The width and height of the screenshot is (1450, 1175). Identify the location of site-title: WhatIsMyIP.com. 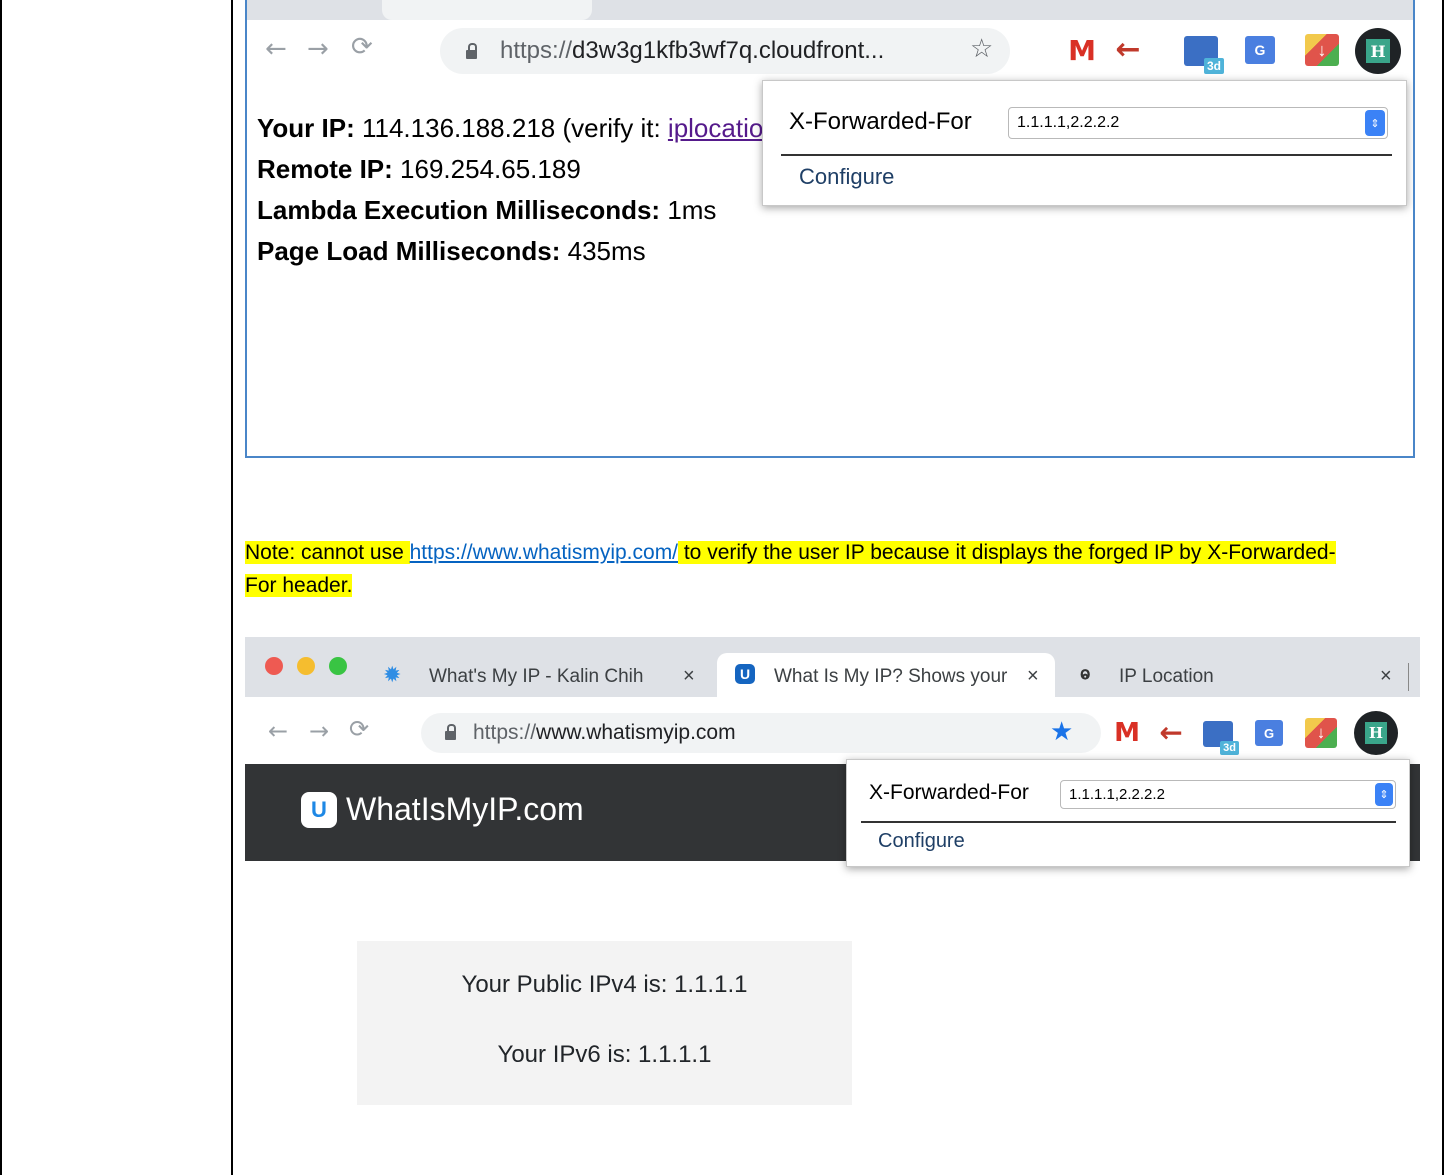
(465, 809).